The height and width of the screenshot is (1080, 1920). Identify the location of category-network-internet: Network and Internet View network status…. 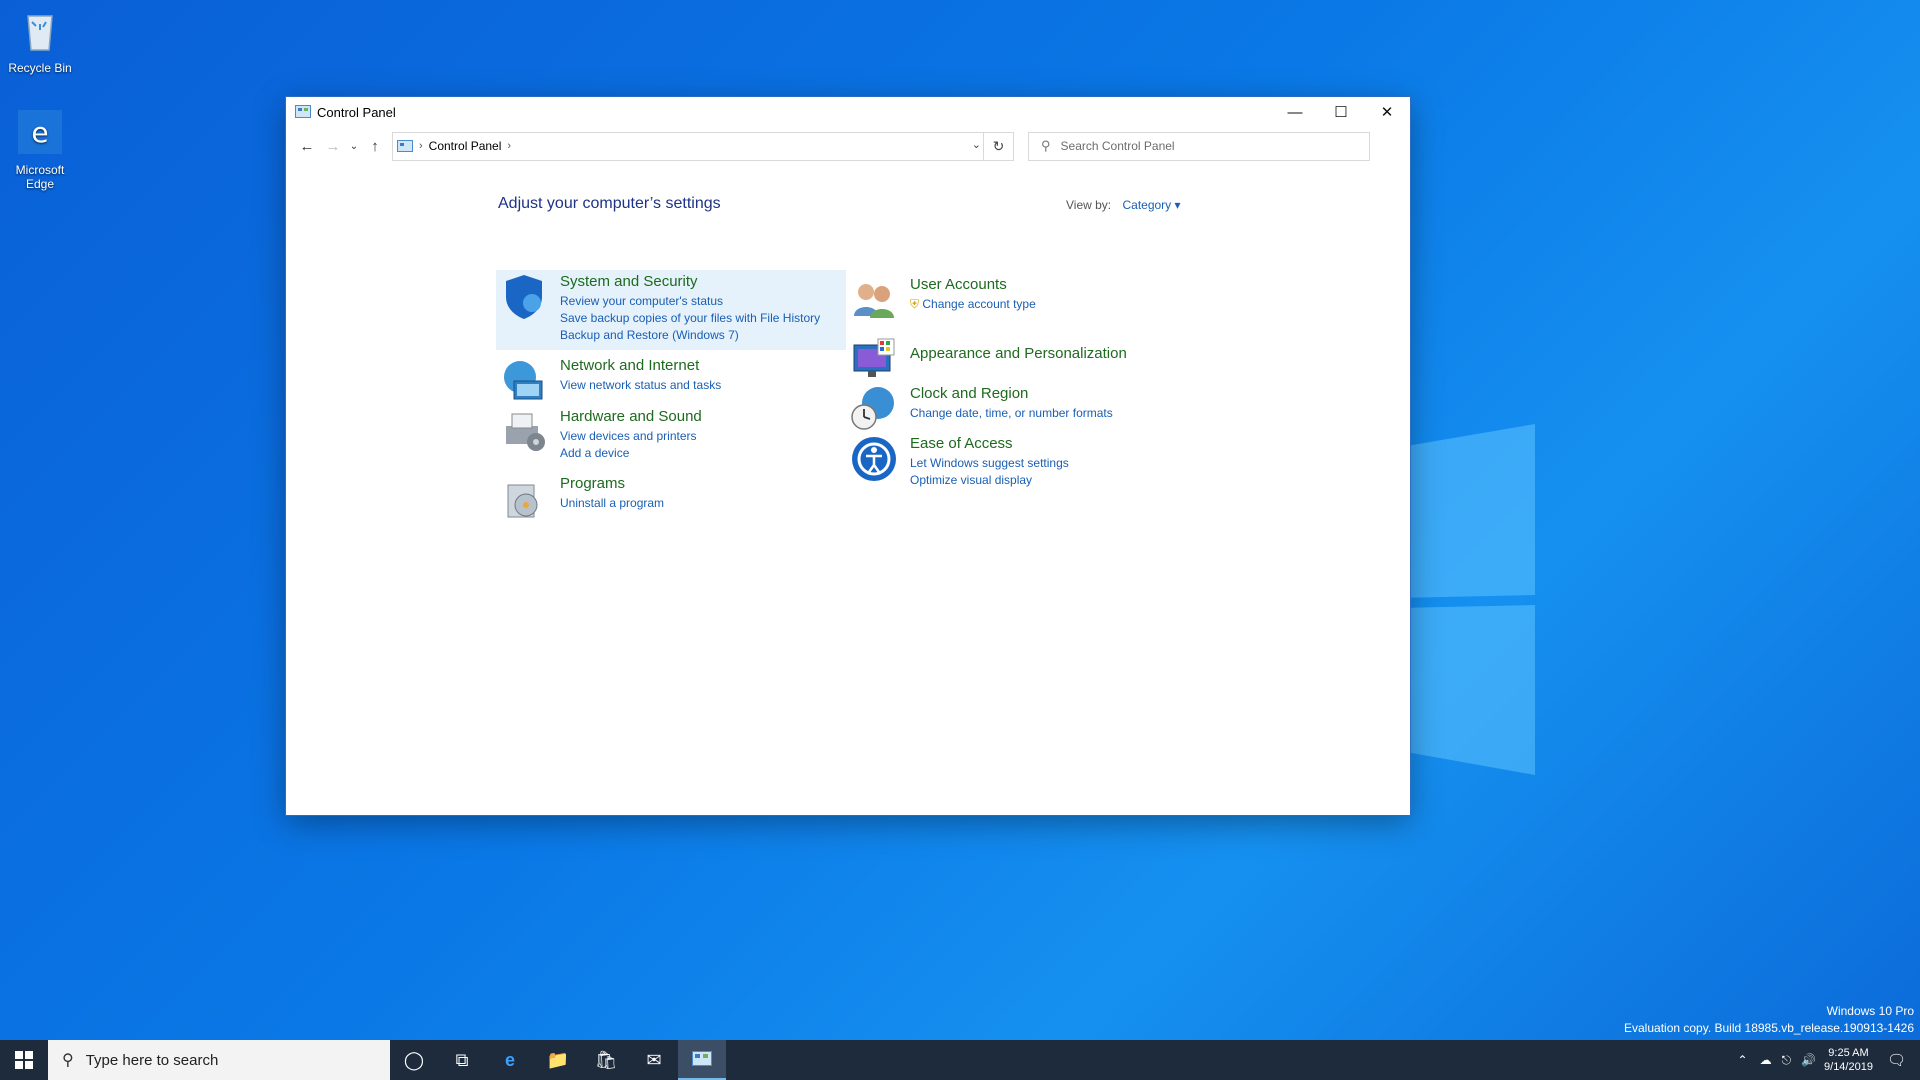
(610, 381).